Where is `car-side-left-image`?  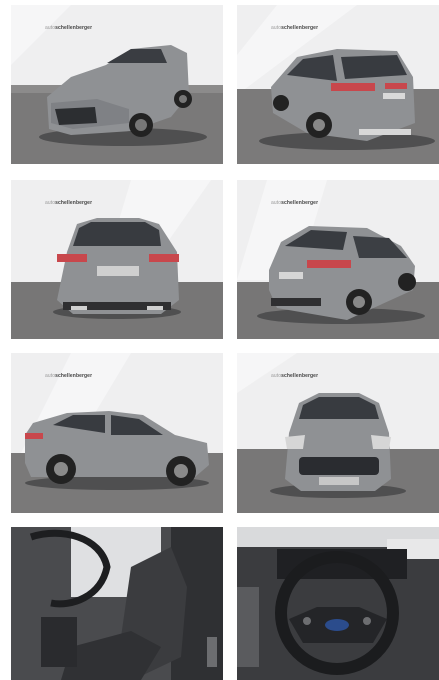 car-side-left-image is located at coordinates (117, 433).